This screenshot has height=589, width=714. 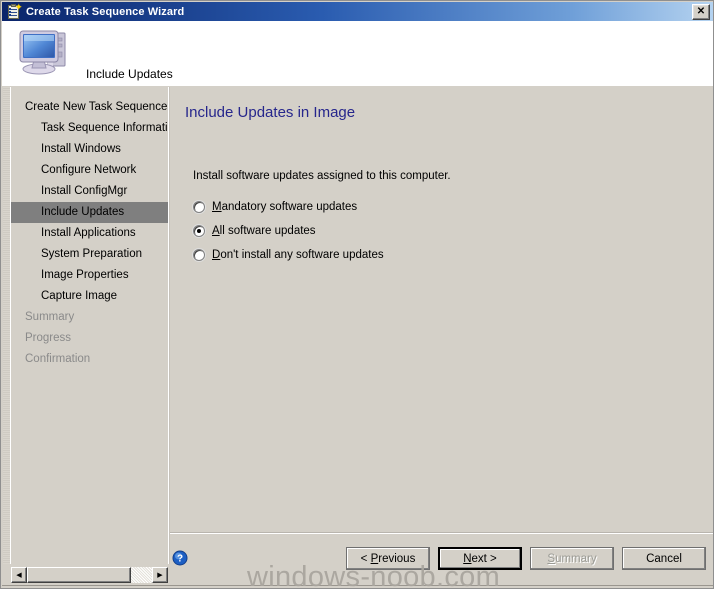 I want to click on cancel-button: Cancel, so click(x=664, y=558).